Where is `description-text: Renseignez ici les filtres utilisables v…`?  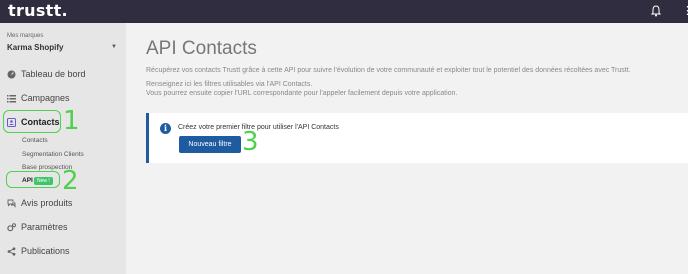 description-text: Renseignez ici les filtres utilisables v… is located at coordinates (229, 84).